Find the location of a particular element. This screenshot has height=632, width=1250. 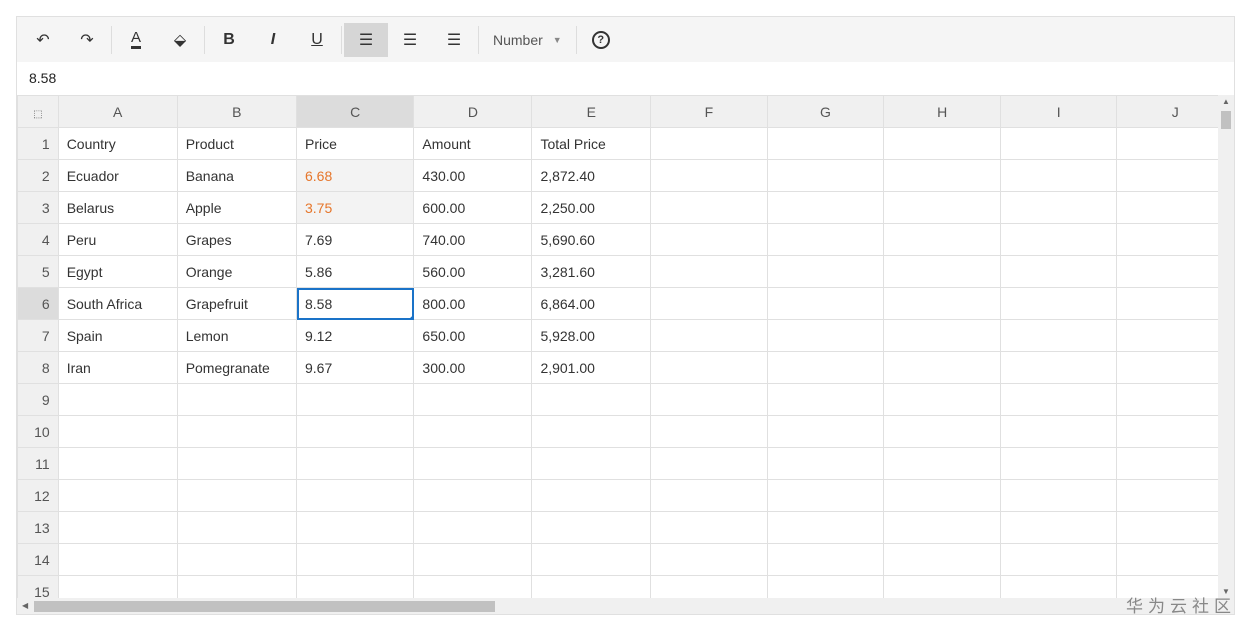

cell-g9 is located at coordinates (825, 399).